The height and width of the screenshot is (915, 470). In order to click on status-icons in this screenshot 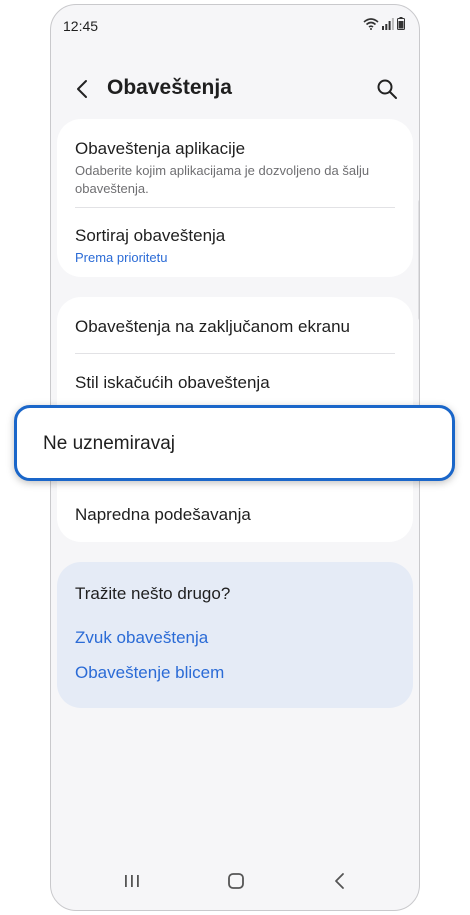, I will do `click(384, 26)`.